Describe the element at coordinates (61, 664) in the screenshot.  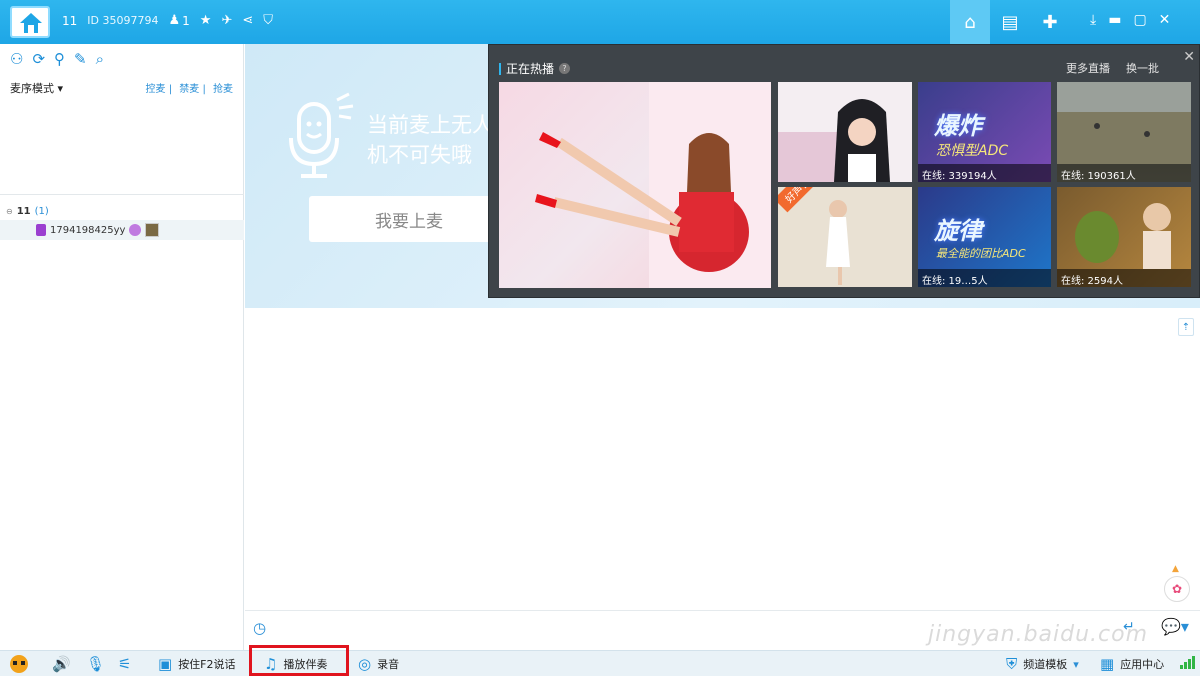
I see `speaker-icon: 🔊` at that location.